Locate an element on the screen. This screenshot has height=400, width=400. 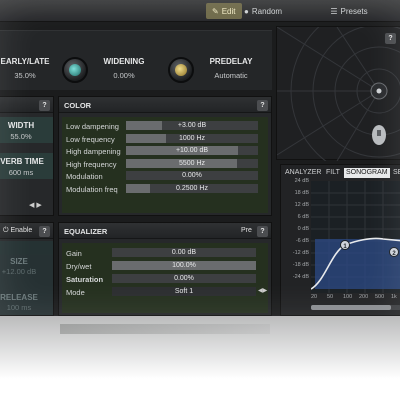
room-grid is located at coordinates (338, 94).